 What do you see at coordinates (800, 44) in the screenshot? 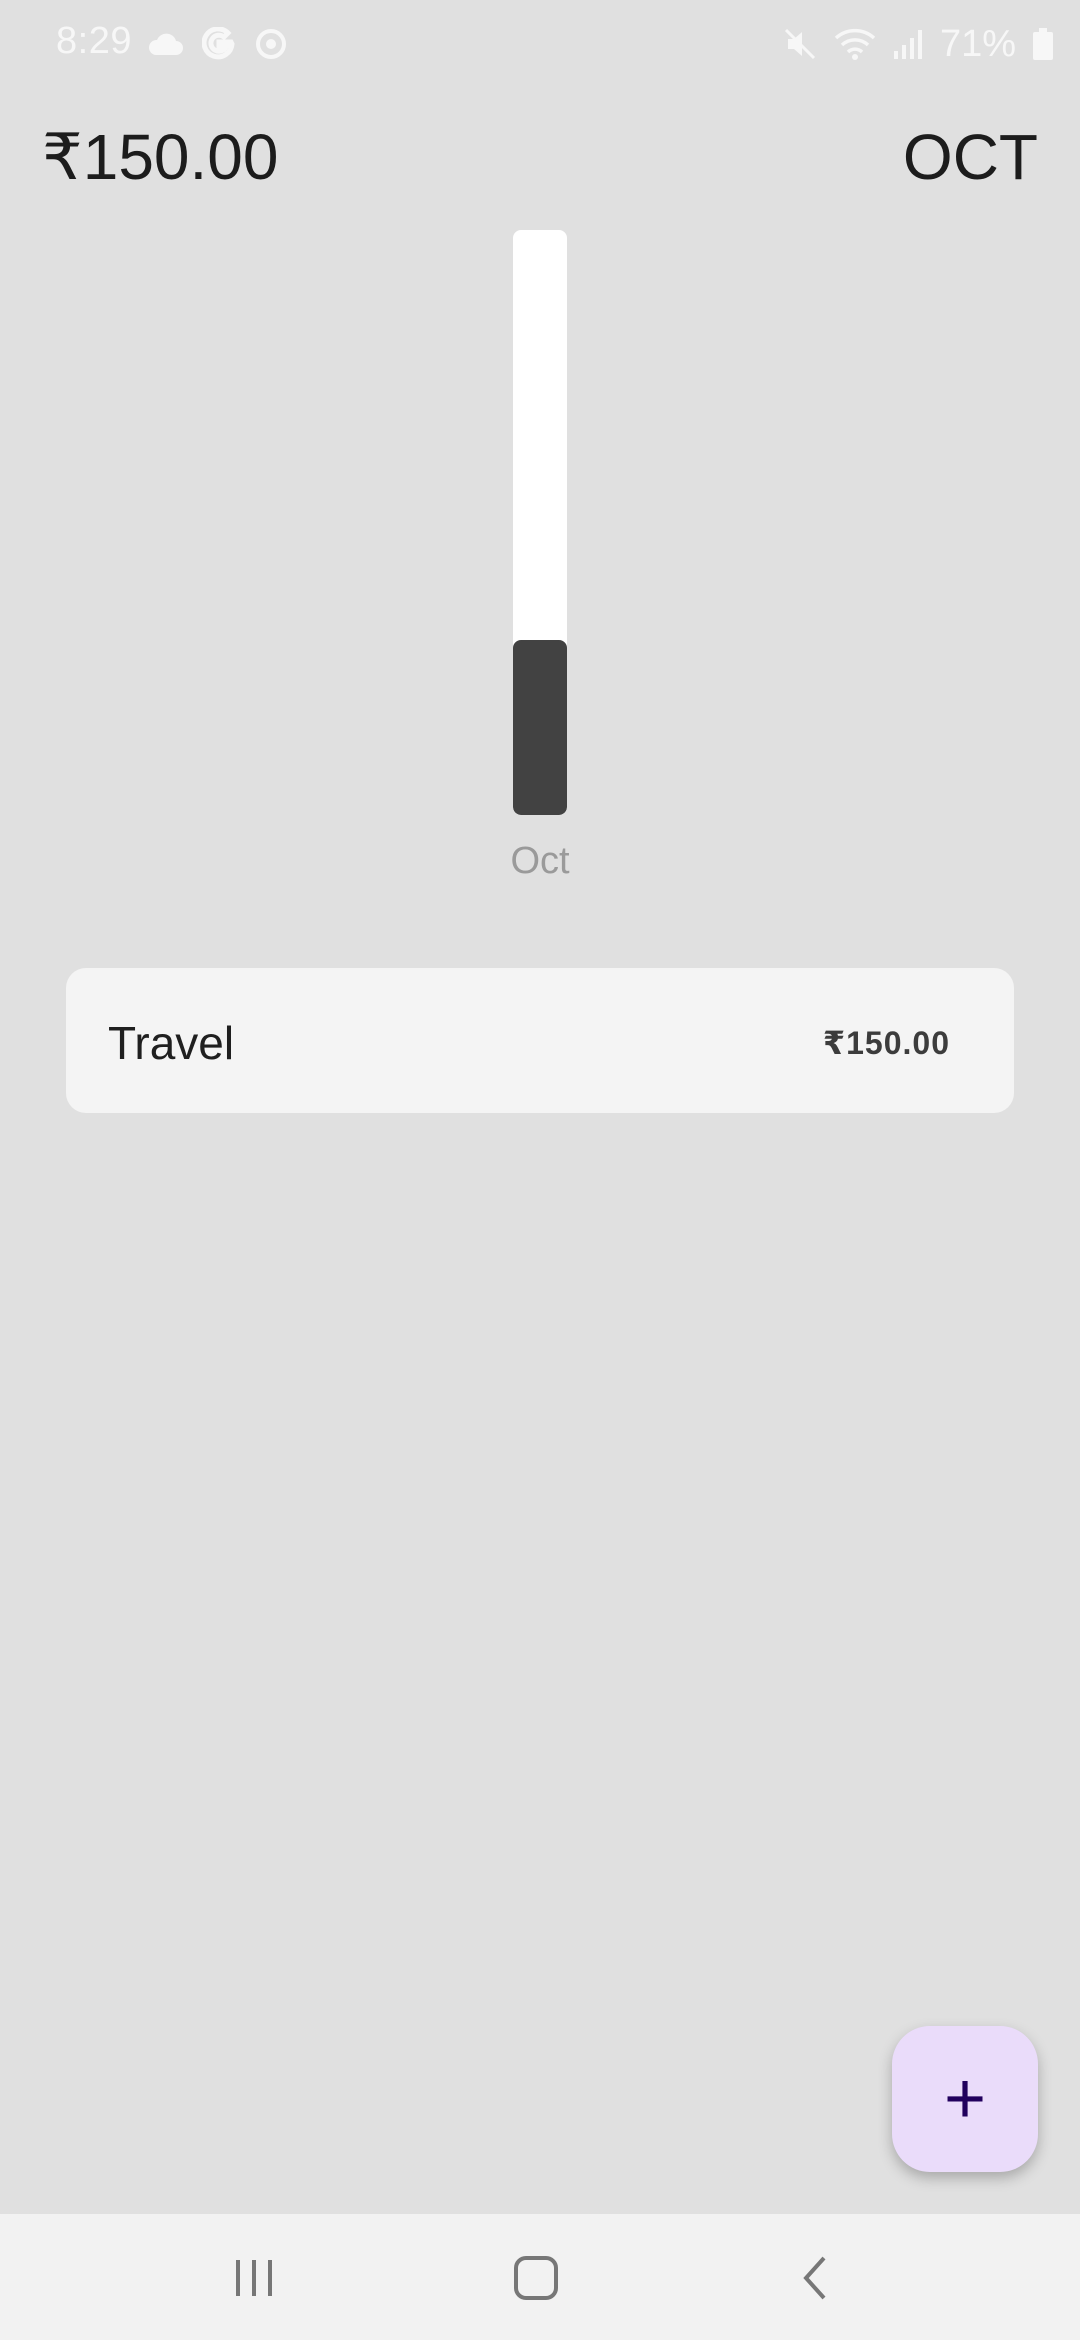
I see `mute-icon` at bounding box center [800, 44].